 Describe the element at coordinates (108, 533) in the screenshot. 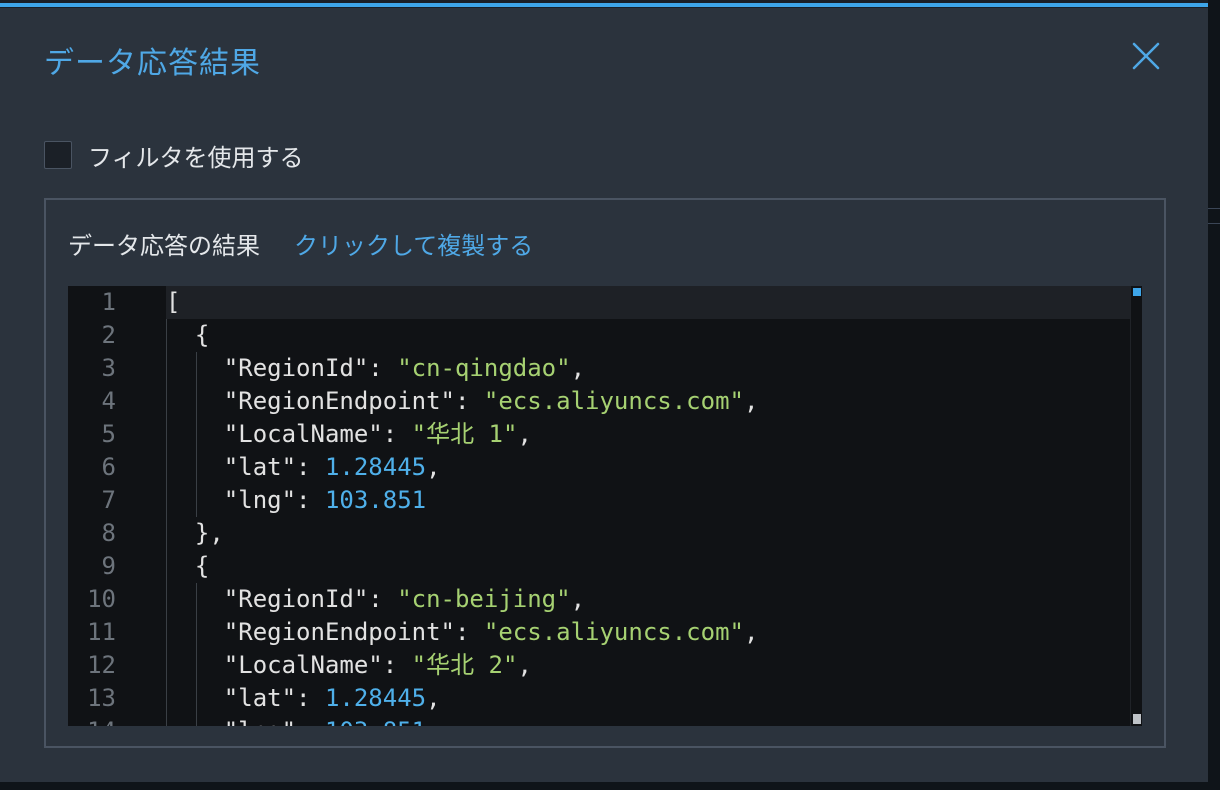

I see `line-number: 8` at that location.